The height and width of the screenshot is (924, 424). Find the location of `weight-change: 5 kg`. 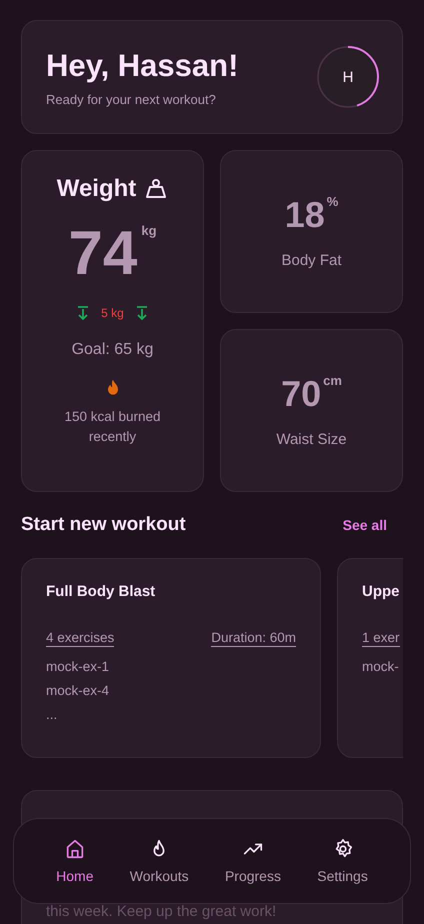

weight-change: 5 kg is located at coordinates (112, 313).